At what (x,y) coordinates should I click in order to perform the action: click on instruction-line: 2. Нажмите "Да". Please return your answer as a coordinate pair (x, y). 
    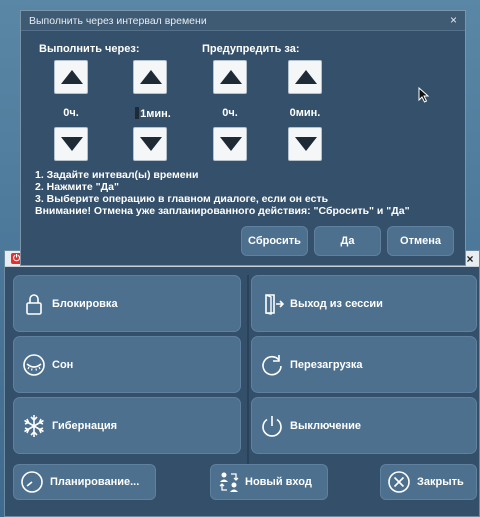
    Looking at the image, I should click on (77, 187).